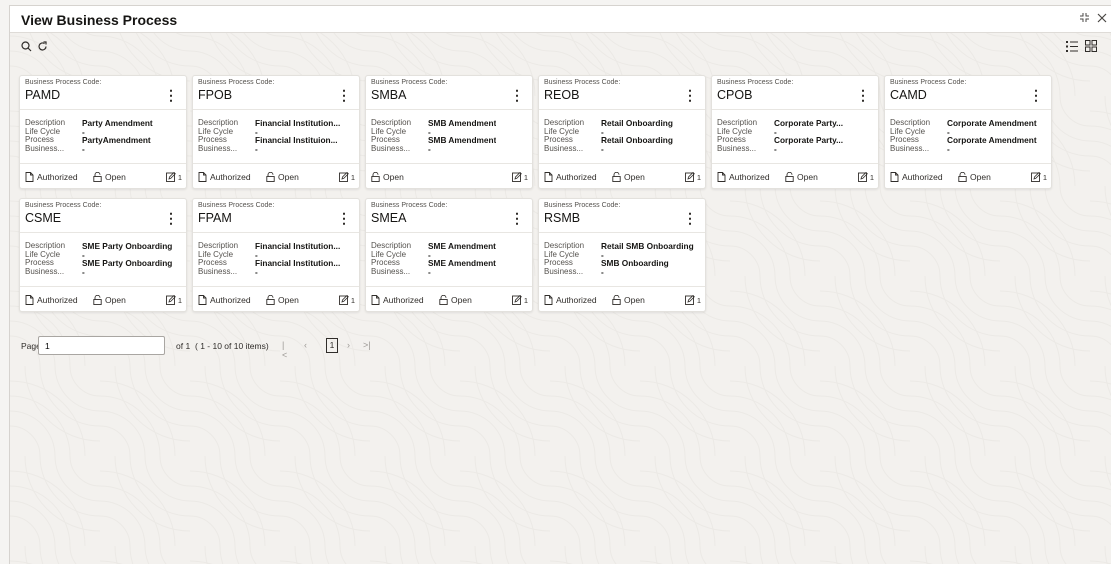 Image resolution: width=1111 pixels, height=564 pixels. Describe the element at coordinates (1084, 18) in the screenshot. I see `minimize-icon` at that location.